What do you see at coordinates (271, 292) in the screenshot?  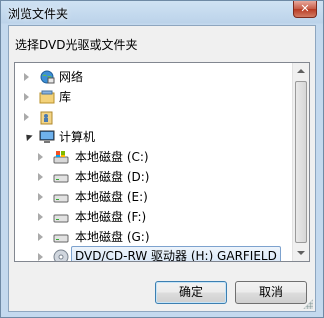 I see `cancel-button: 取消` at bounding box center [271, 292].